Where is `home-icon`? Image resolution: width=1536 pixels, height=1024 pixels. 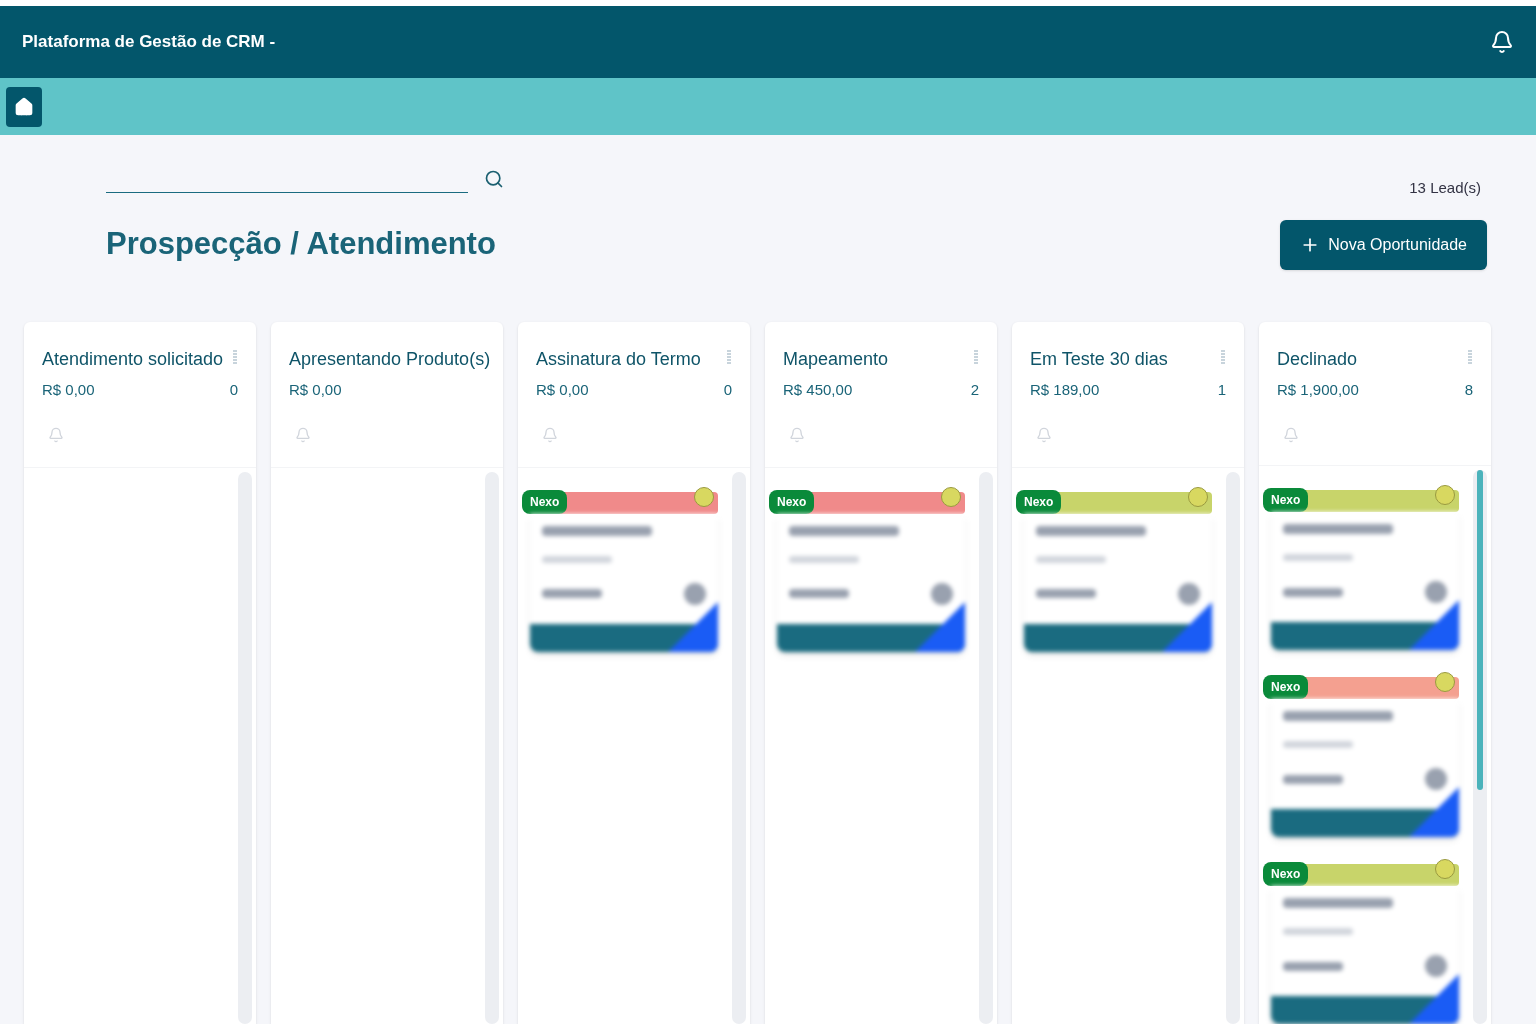 home-icon is located at coordinates (24, 106).